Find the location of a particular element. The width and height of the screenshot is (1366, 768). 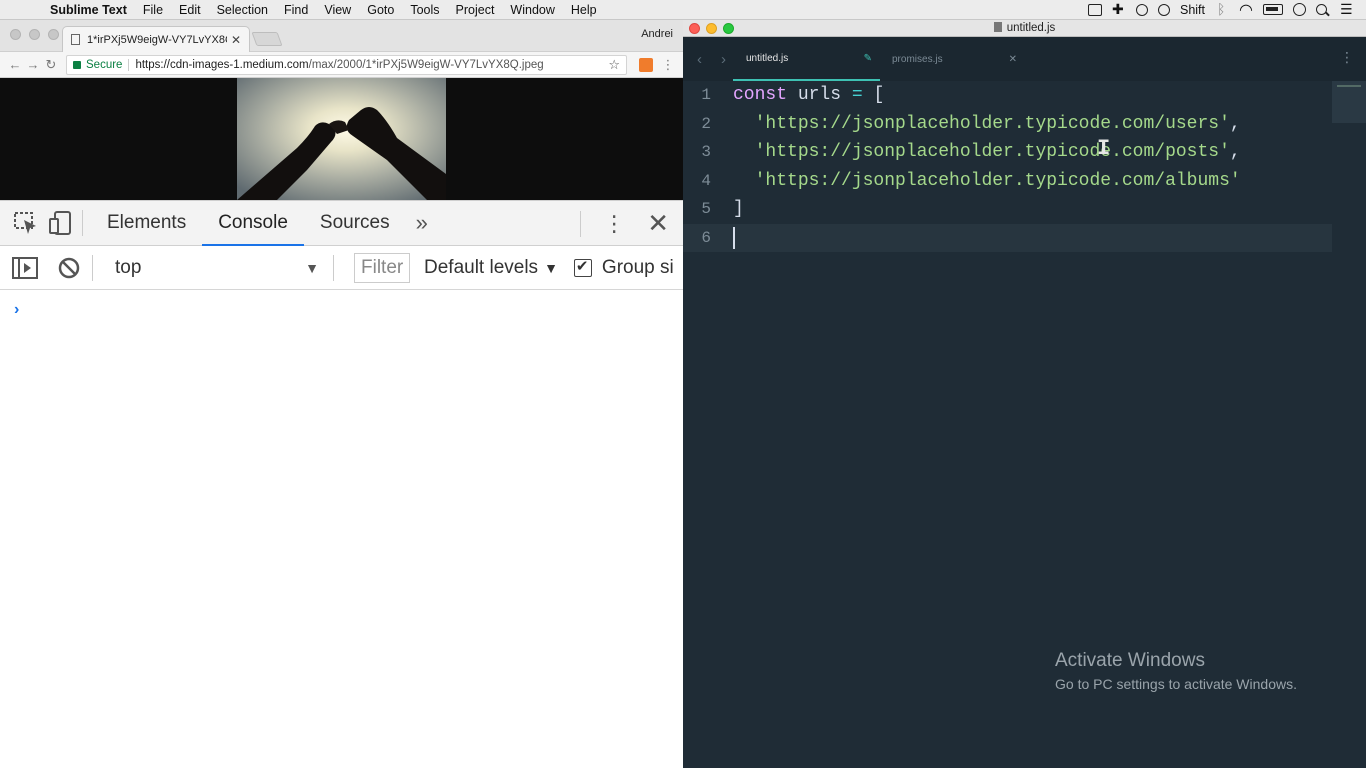

watermark-heading: Activate Windows is located at coordinates (1130, 660).